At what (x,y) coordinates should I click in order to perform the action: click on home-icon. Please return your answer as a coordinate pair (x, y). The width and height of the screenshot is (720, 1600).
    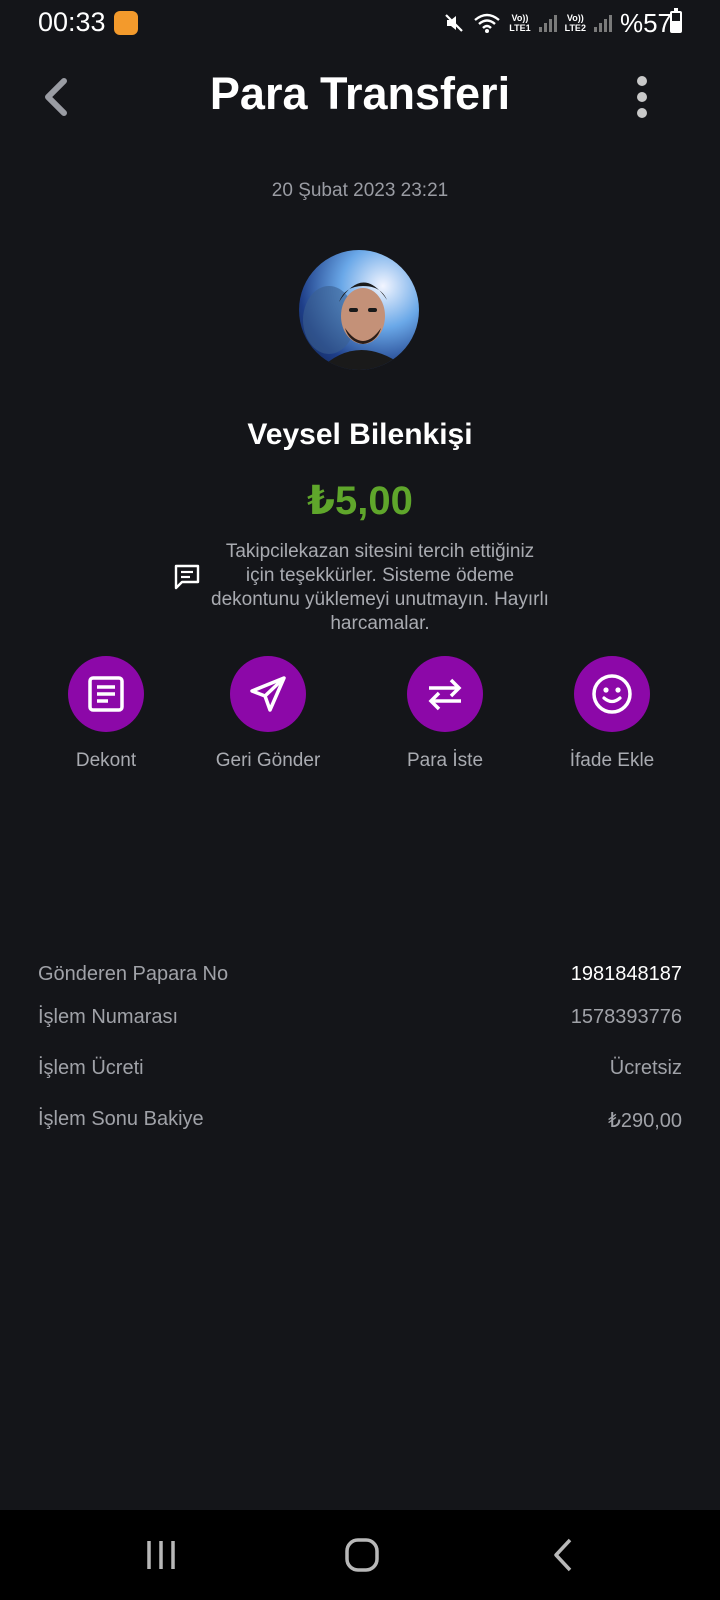
    Looking at the image, I should click on (362, 1555).